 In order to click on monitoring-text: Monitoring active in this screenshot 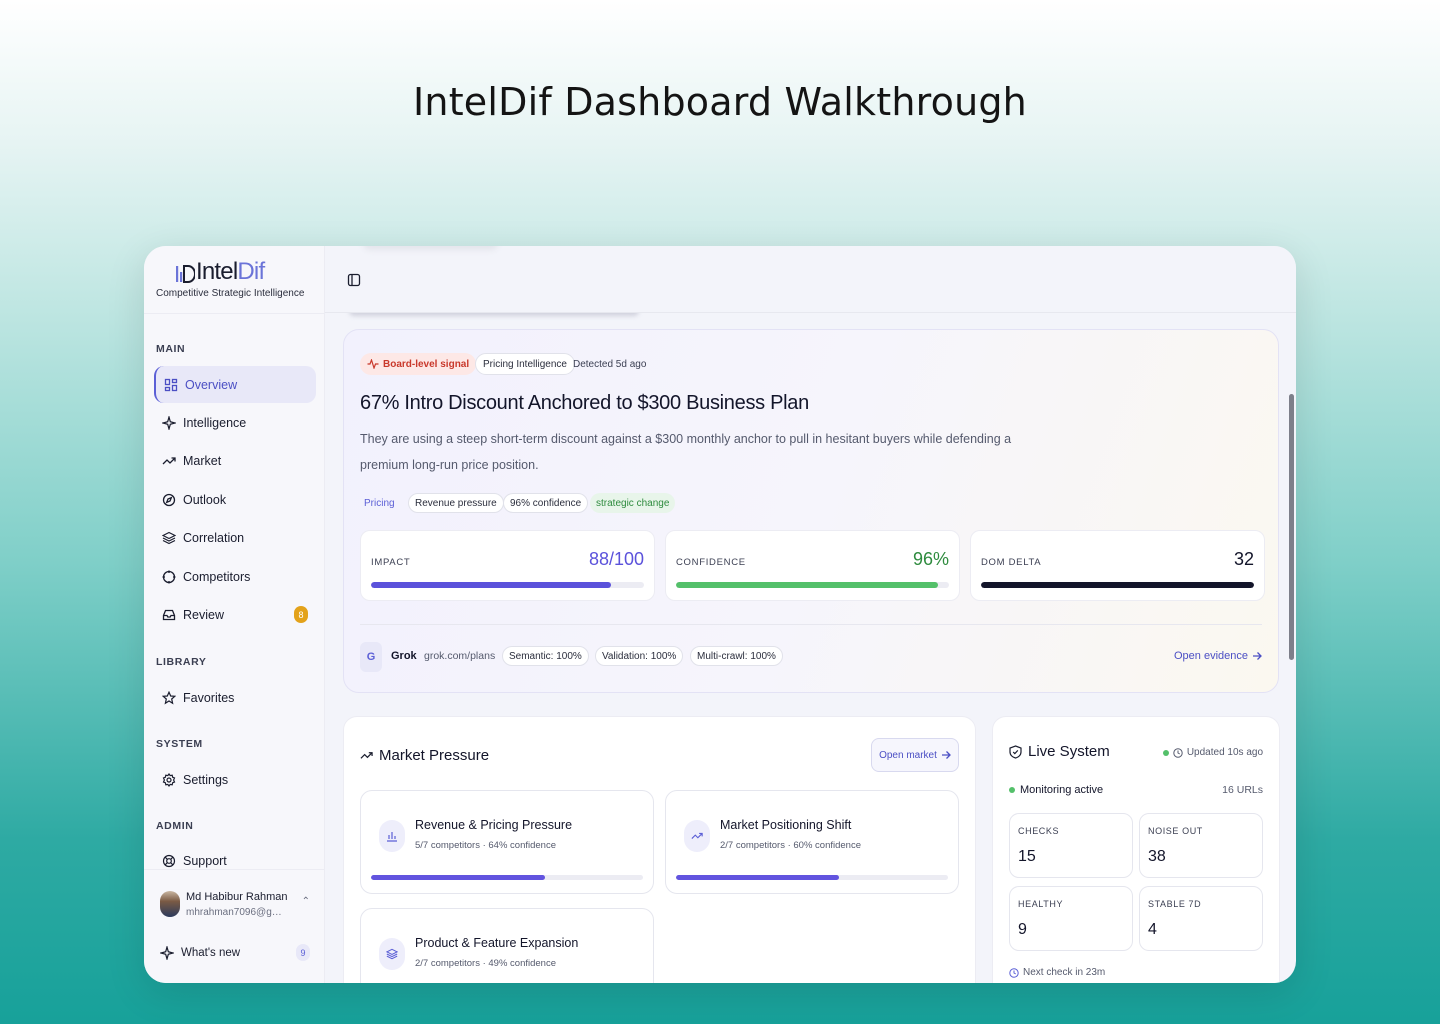, I will do `click(1062, 790)`.